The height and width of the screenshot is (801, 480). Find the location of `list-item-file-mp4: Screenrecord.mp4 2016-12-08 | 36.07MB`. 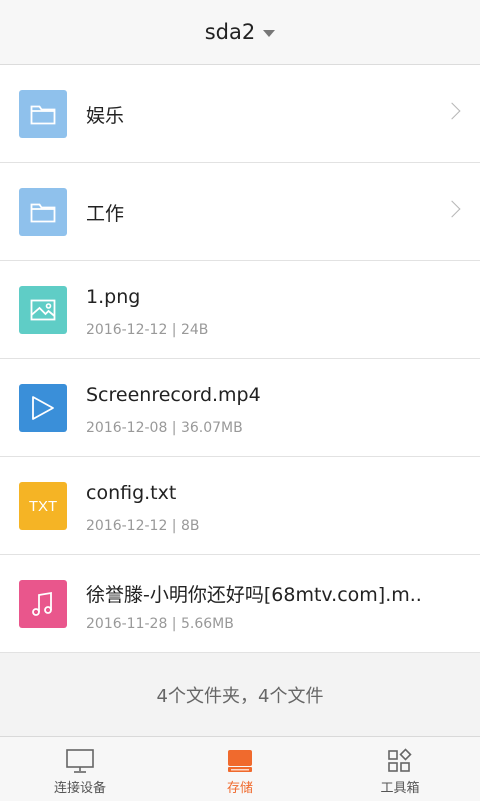

list-item-file-mp4: Screenrecord.mp4 2016-12-08 | 36.07MB is located at coordinates (240, 408).